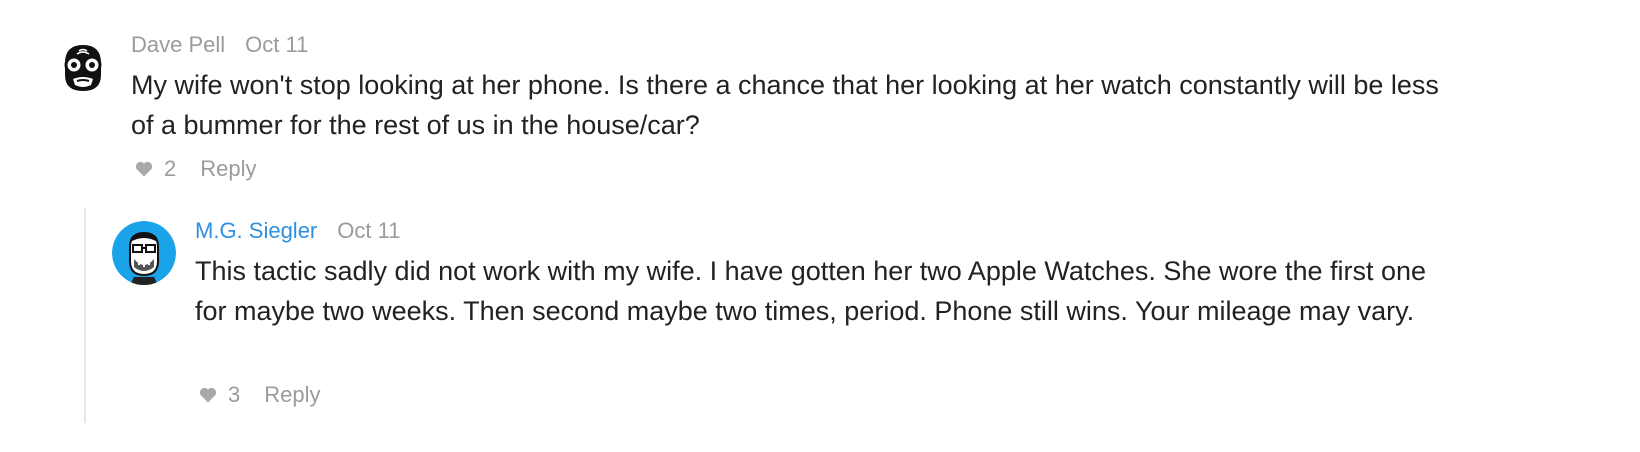 The width and height of the screenshot is (1640, 452). I want to click on comment-actions: 2 Reply, so click(195, 169).